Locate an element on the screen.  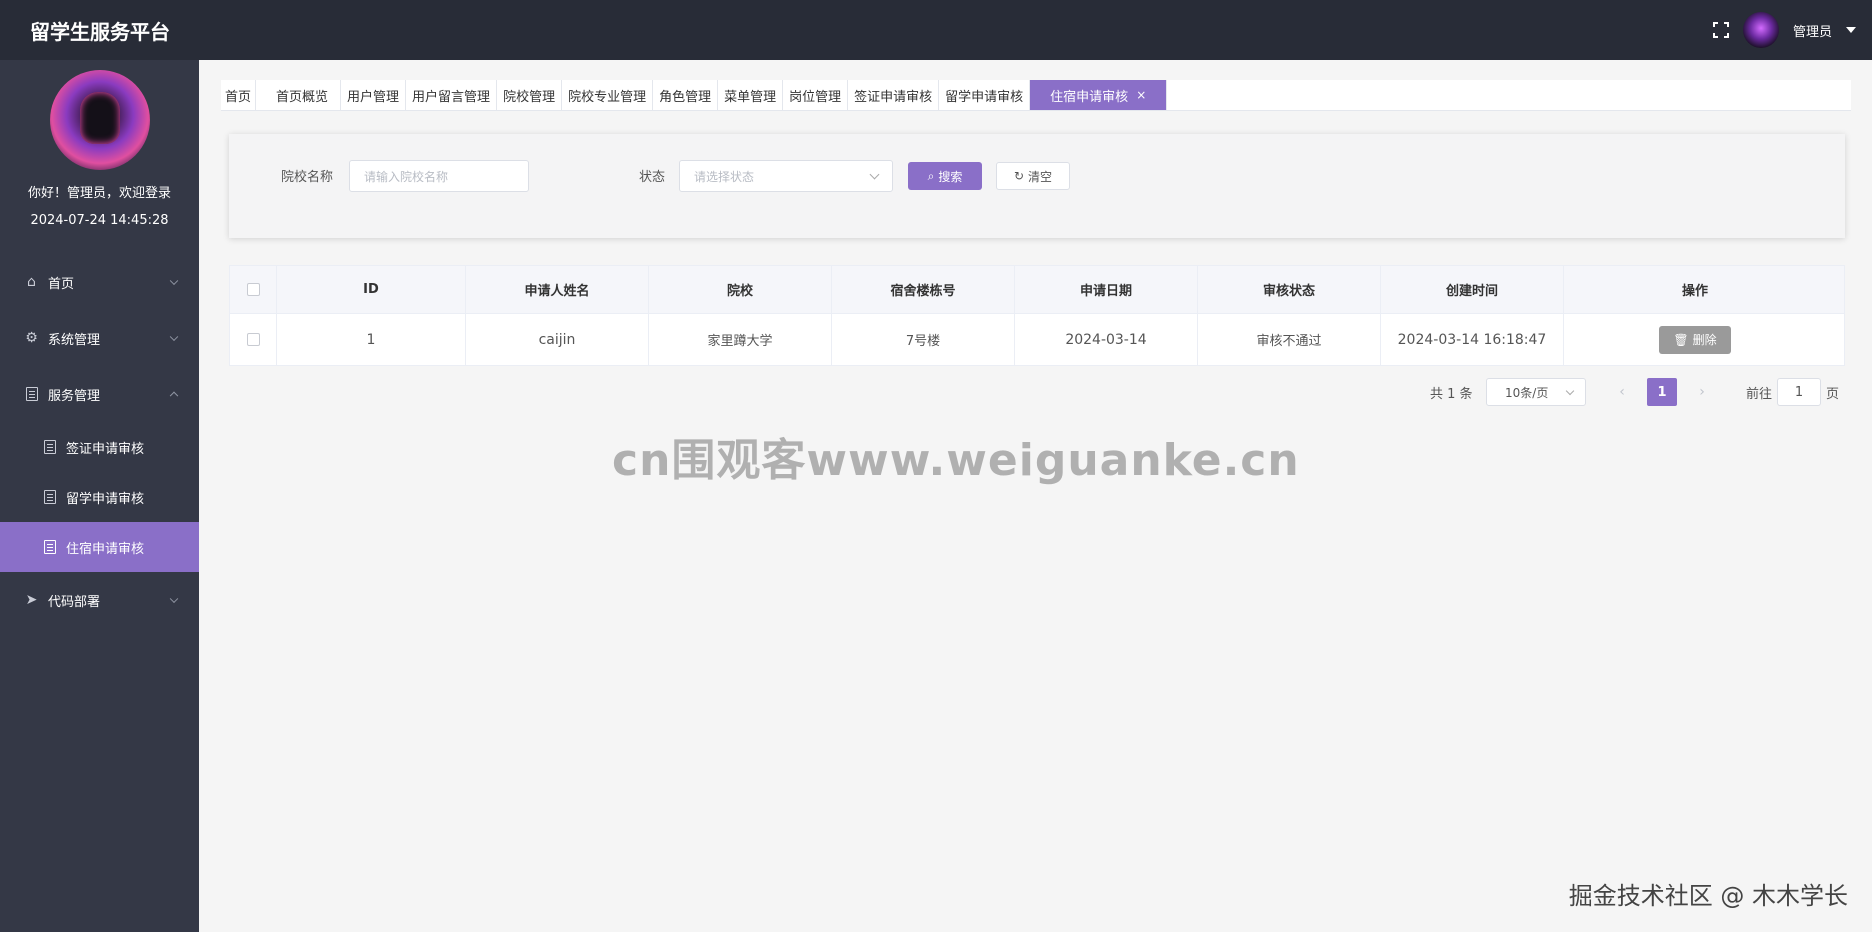
tab-positions: 岗位管理 is located at coordinates (816, 95).